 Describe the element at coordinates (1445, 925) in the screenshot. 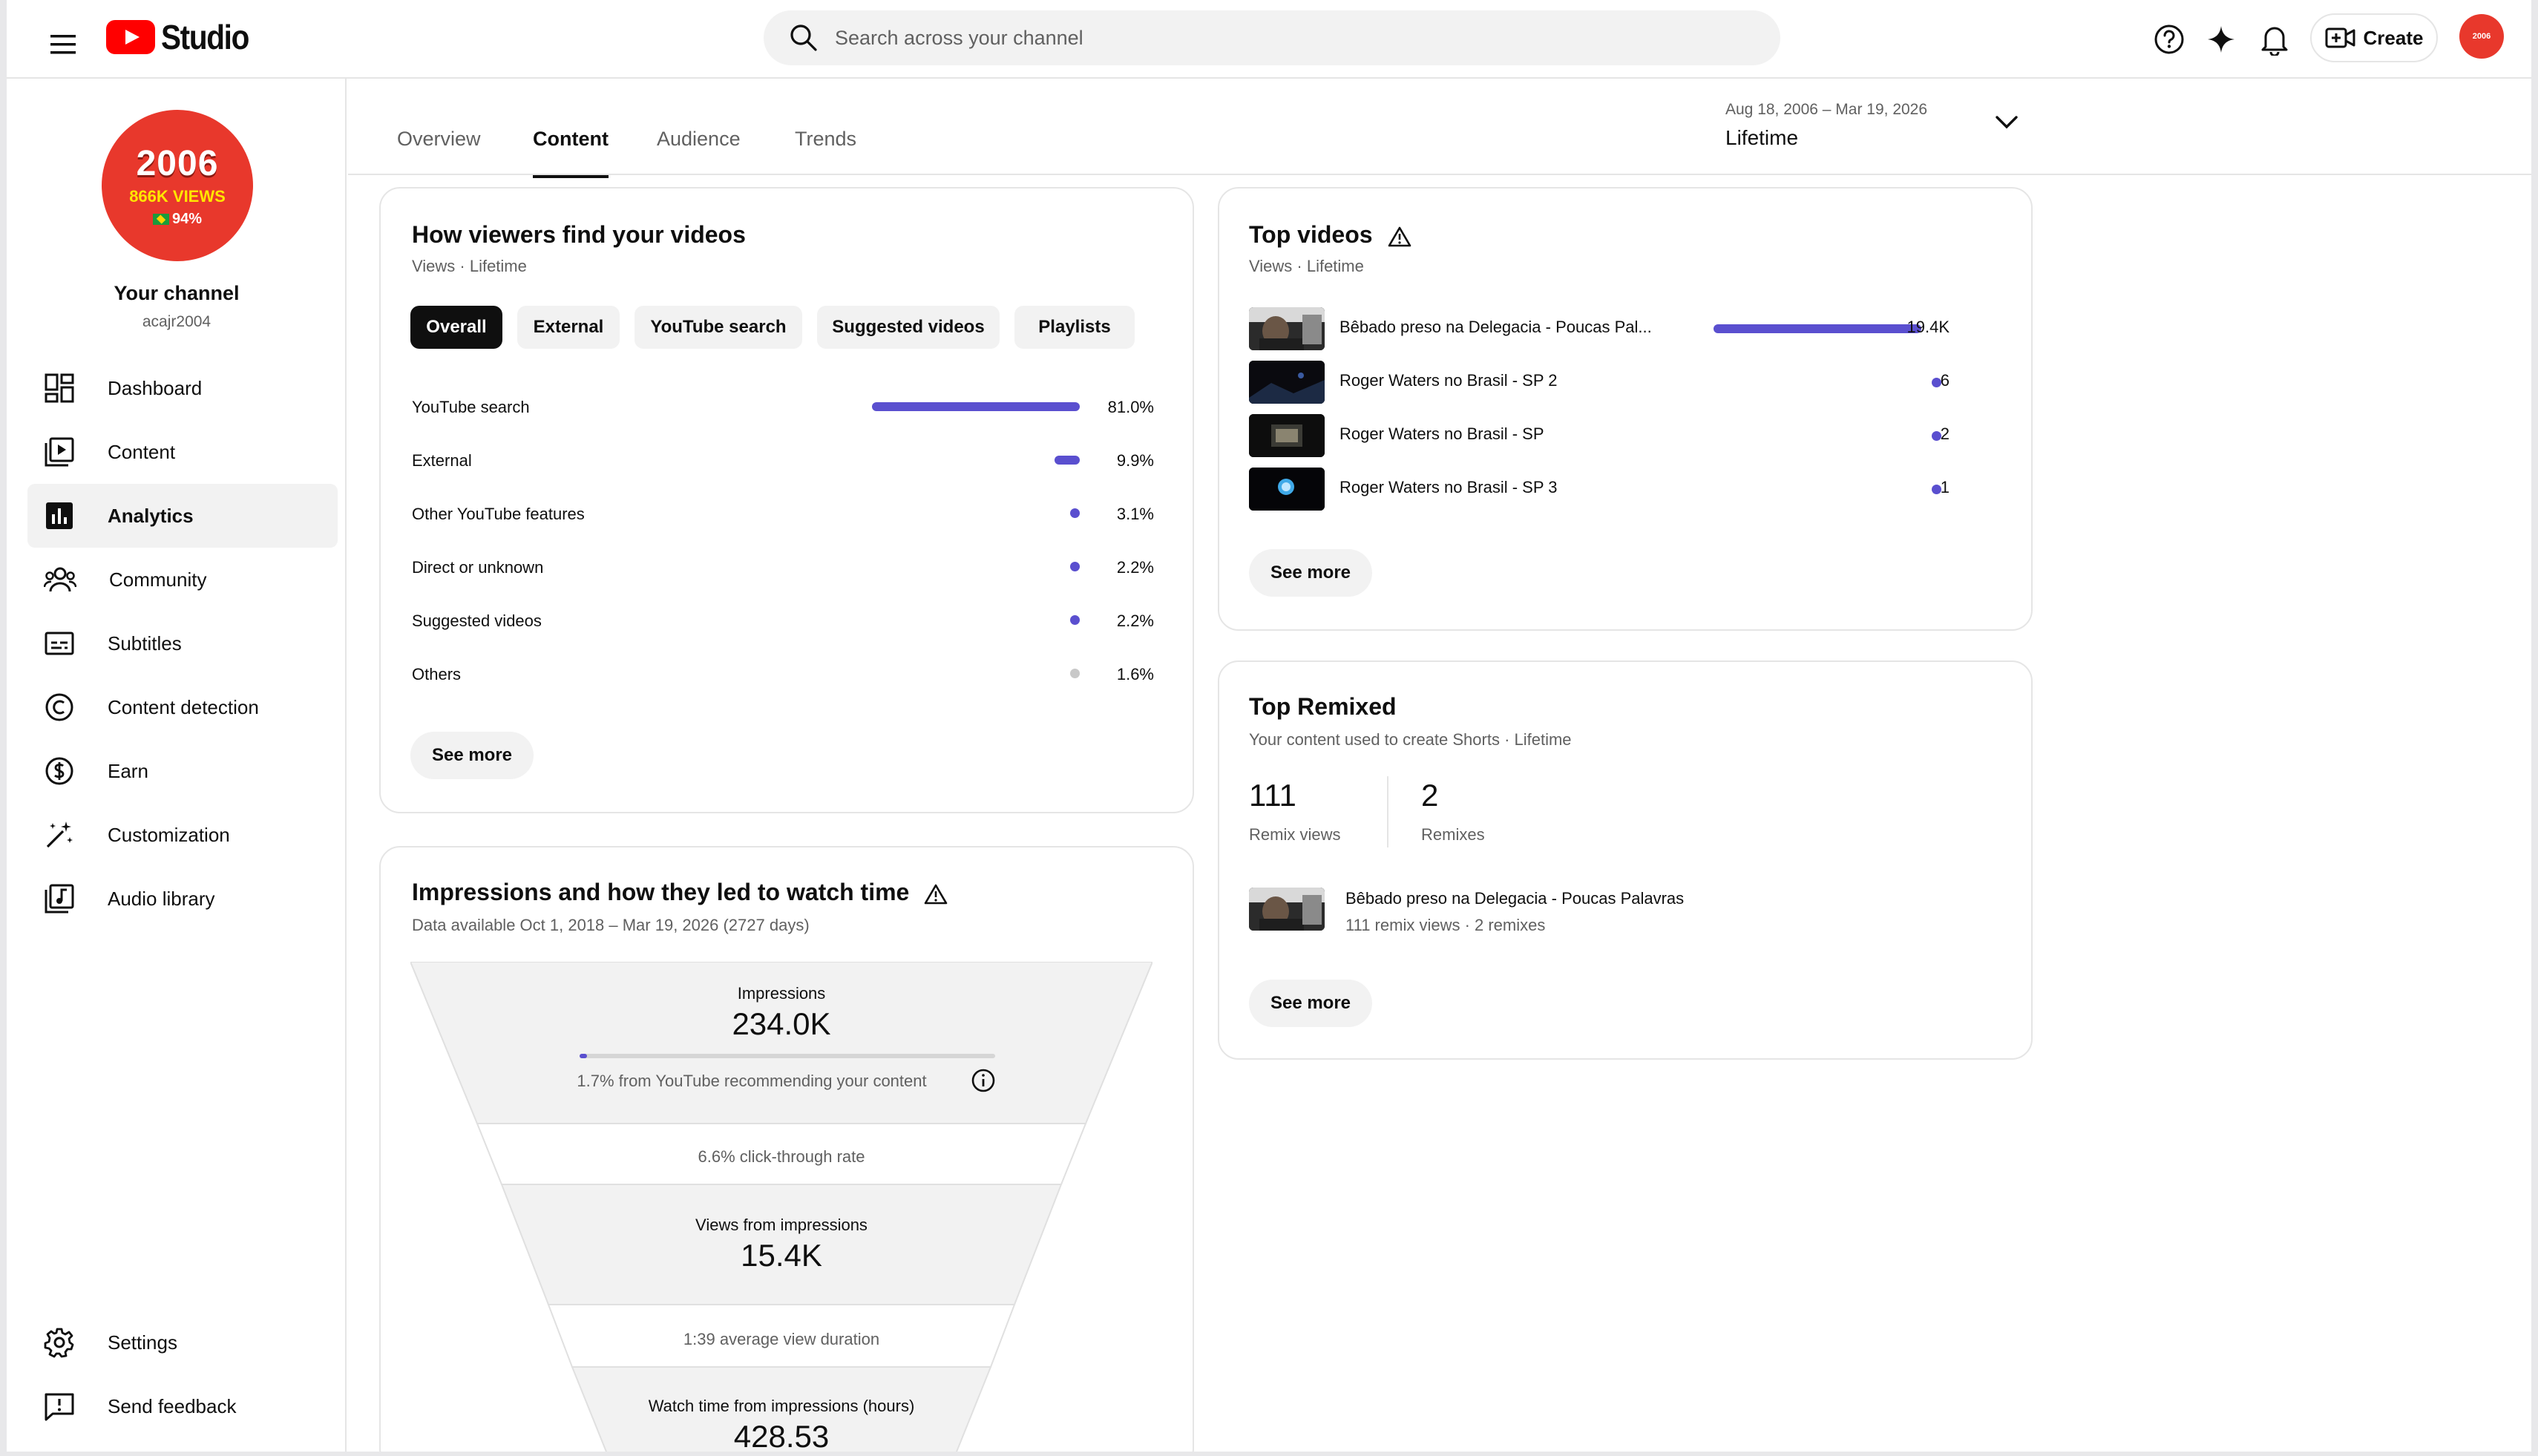

I see `remixed-video-meta: 111 remix views · 2 remixes` at that location.